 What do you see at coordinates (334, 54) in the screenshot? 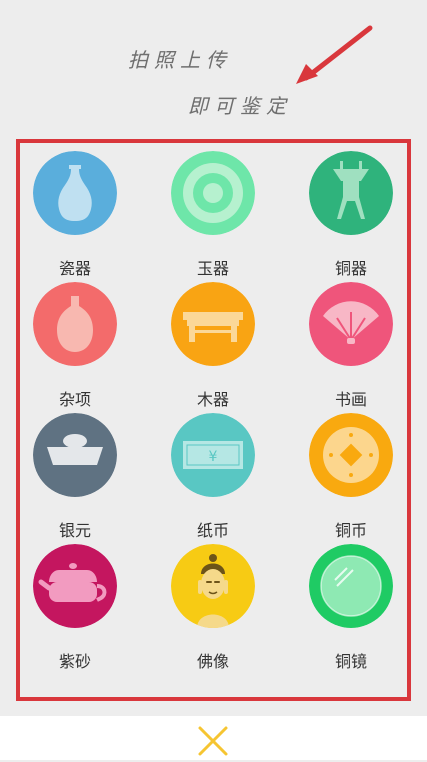
I see `arrow-icon` at bounding box center [334, 54].